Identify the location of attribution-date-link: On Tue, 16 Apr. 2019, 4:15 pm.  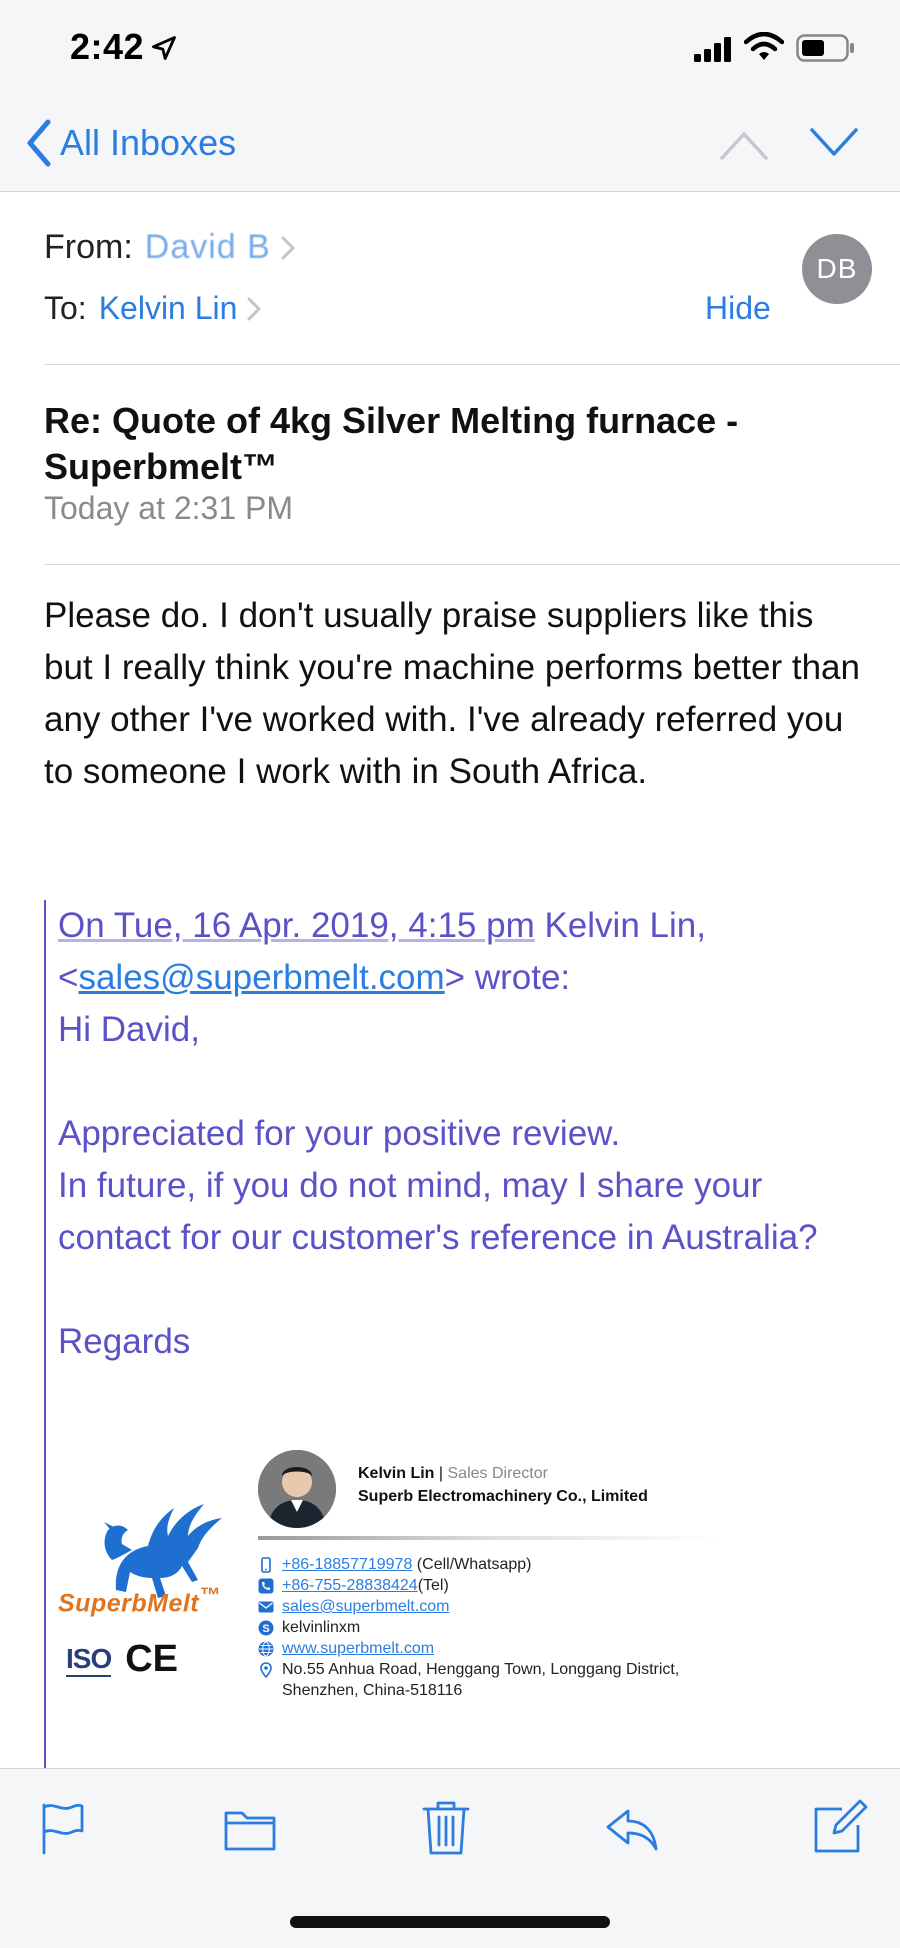
(296, 925).